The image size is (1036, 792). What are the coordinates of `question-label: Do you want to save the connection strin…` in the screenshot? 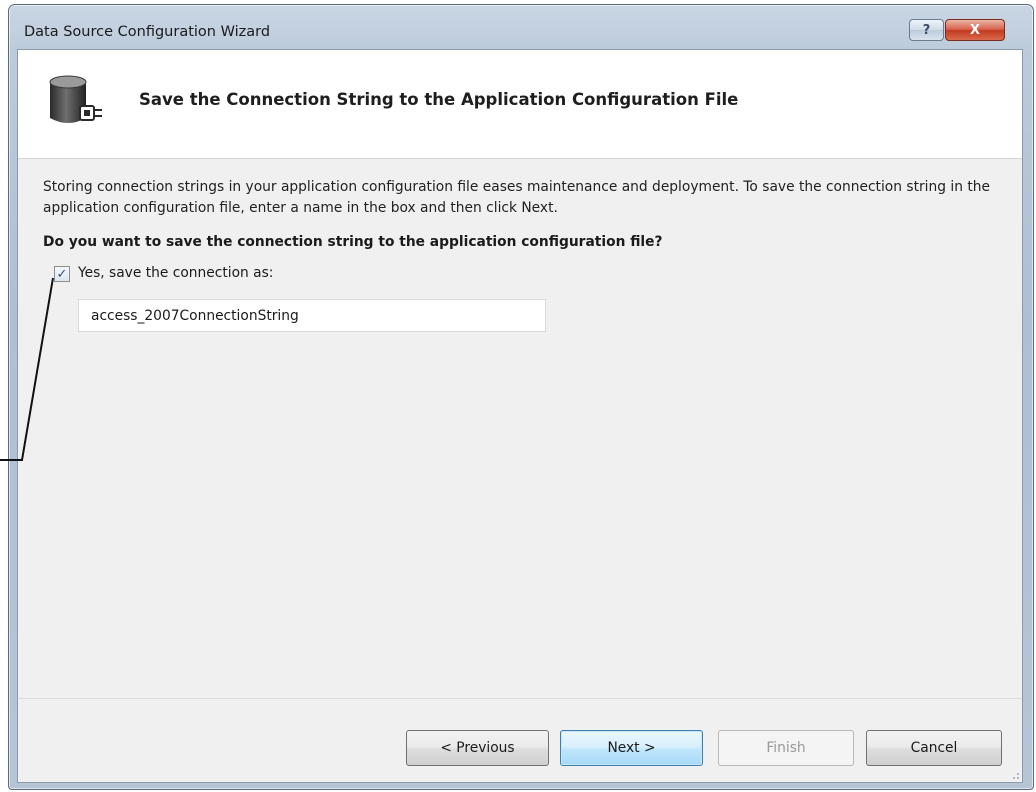 It's located at (353, 242).